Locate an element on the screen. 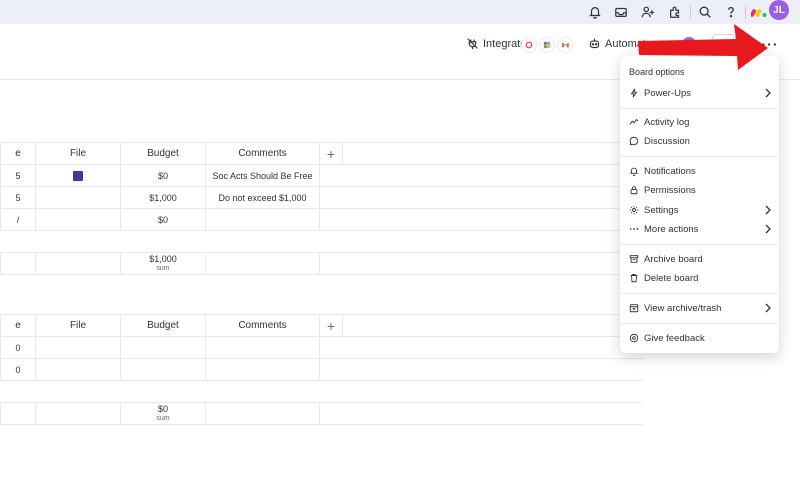 This screenshot has width=800, height=480. menu-item-label: More actions is located at coordinates (671, 229).